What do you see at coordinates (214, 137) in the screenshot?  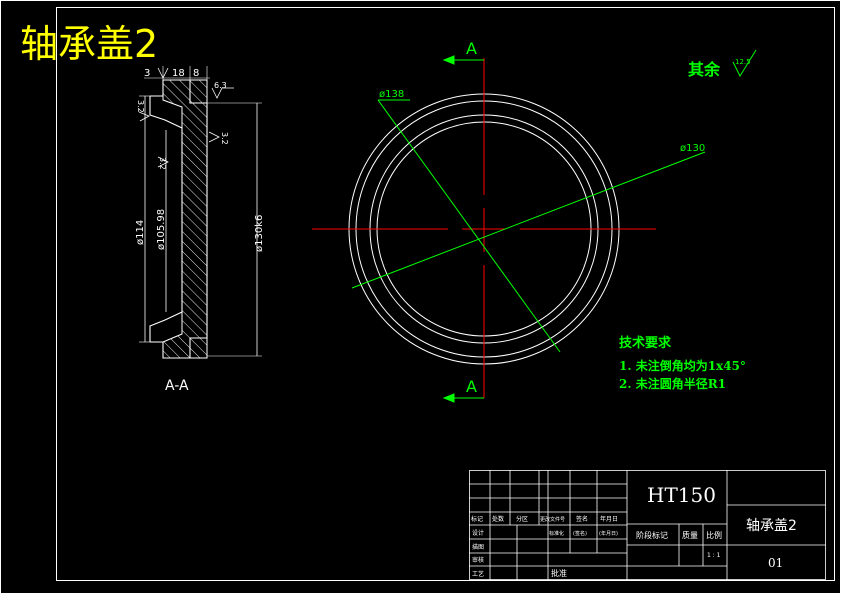 I see `roughness-symbol-right` at bounding box center [214, 137].